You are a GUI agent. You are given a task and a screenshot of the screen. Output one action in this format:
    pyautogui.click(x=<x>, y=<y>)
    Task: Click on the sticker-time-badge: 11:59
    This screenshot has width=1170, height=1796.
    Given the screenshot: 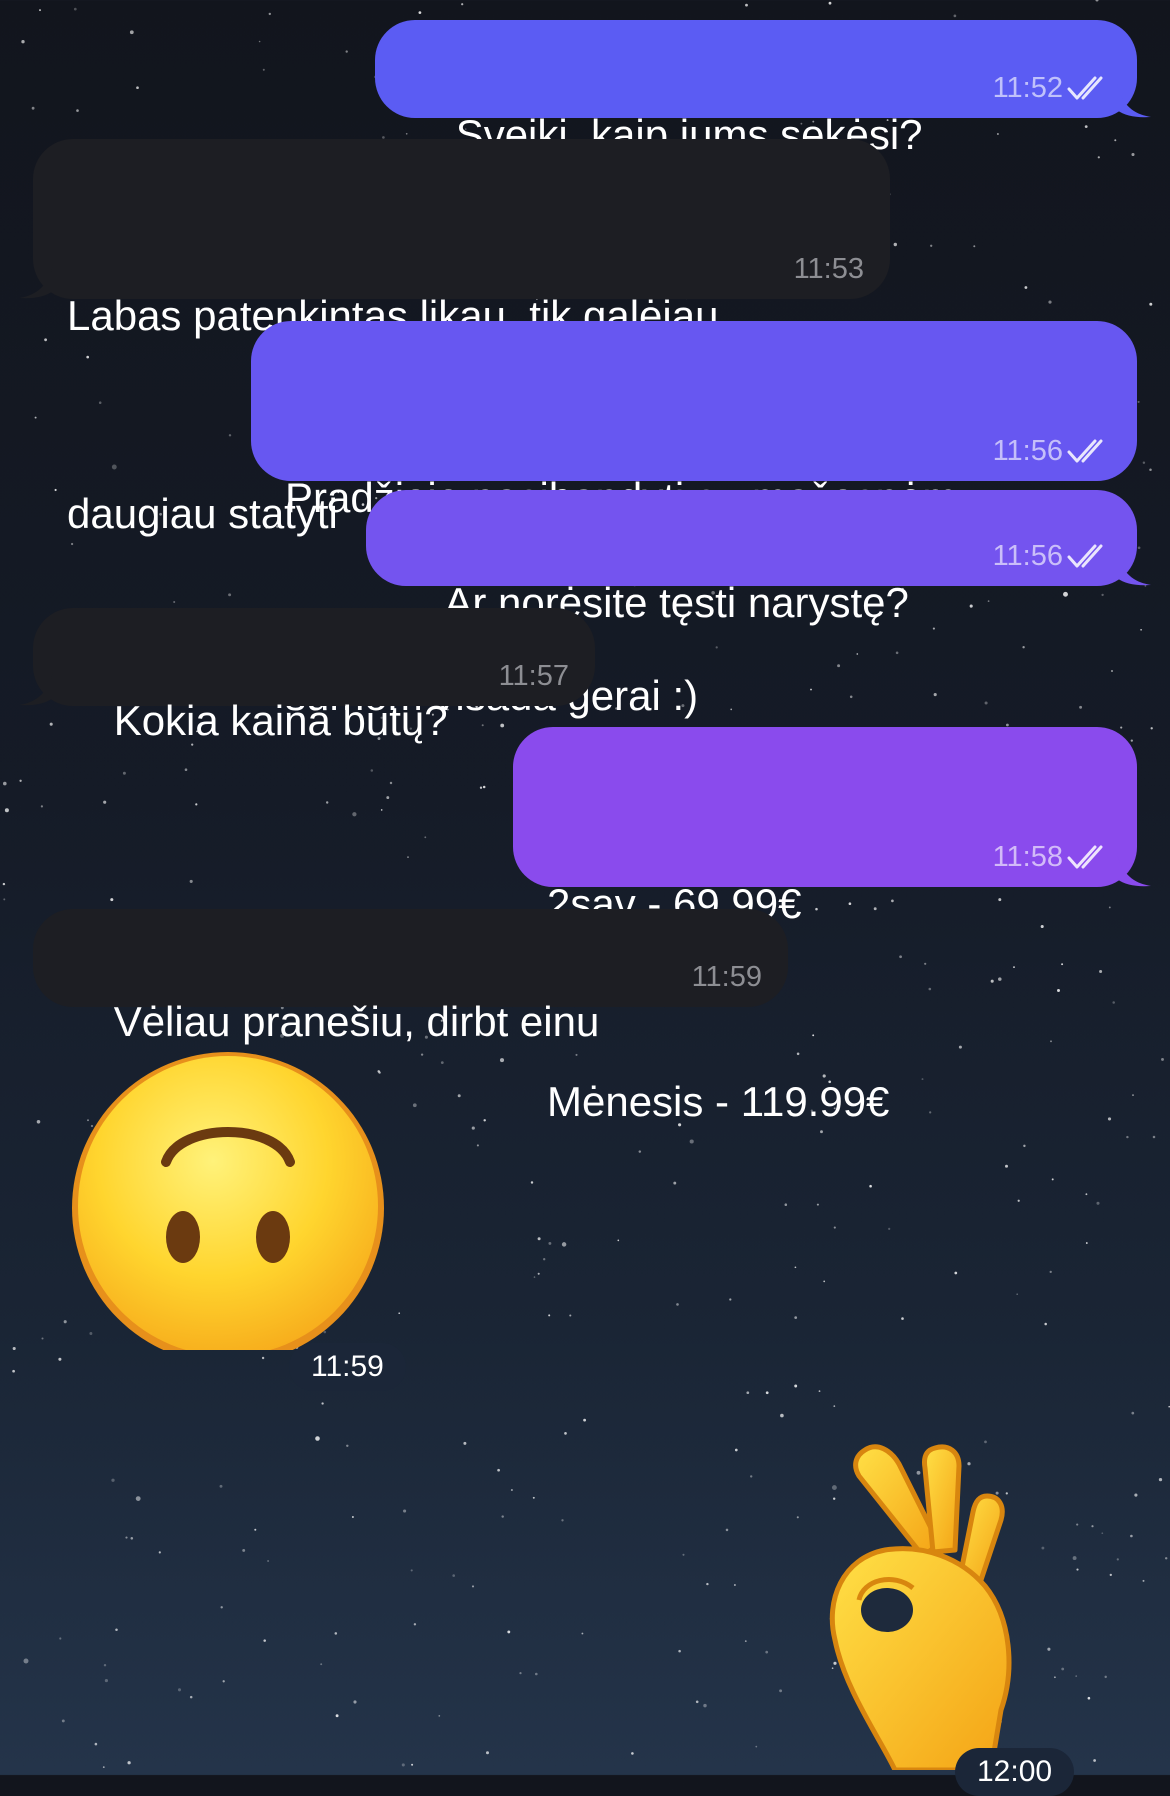 What is the action you would take?
    pyautogui.click(x=347, y=1367)
    